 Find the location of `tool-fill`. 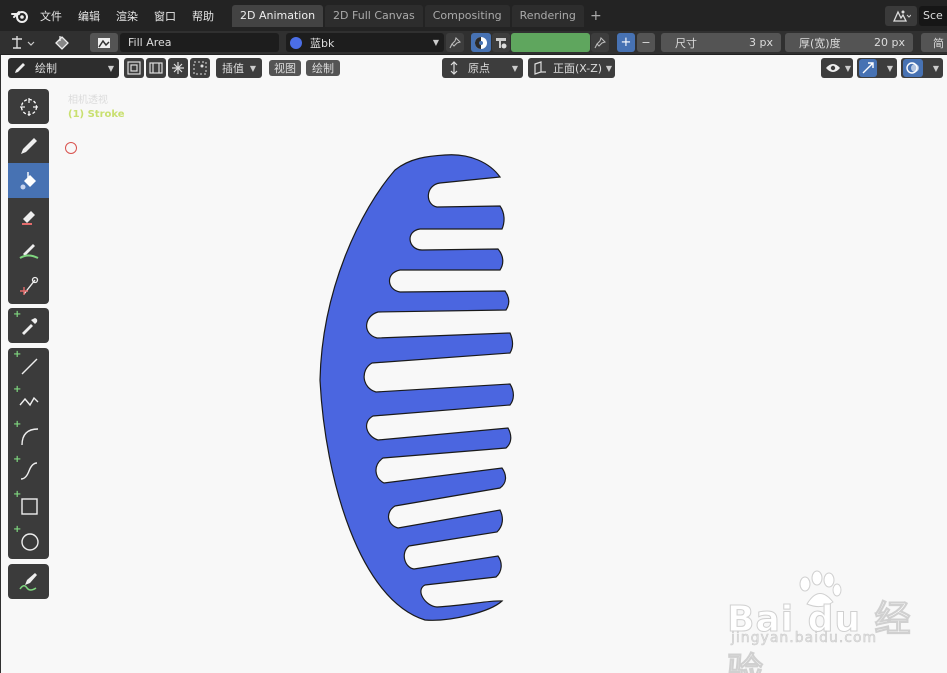

tool-fill is located at coordinates (28, 180).